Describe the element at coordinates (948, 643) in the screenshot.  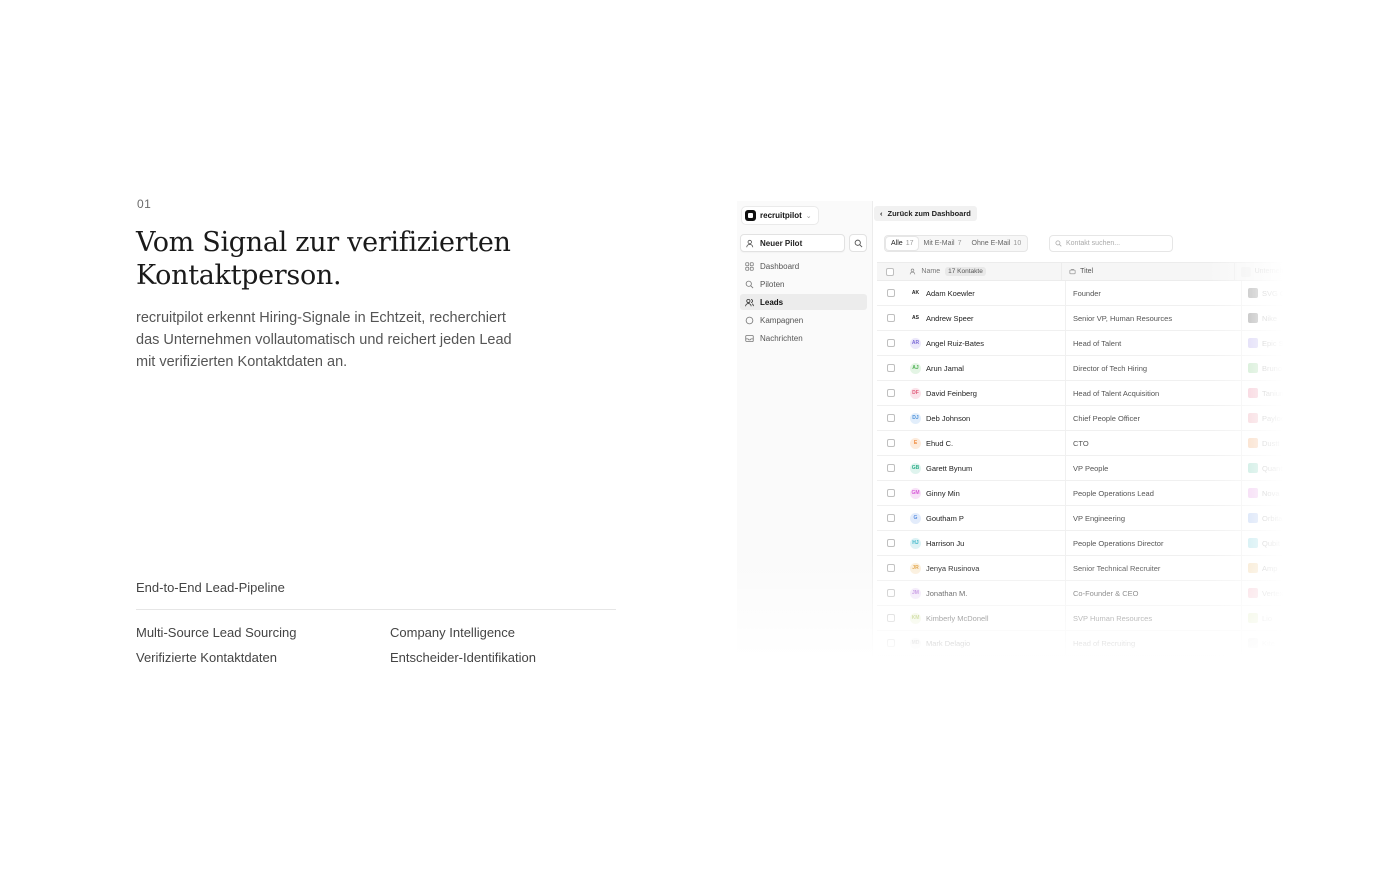
I see `contact-name: Mark Delagio` at that location.